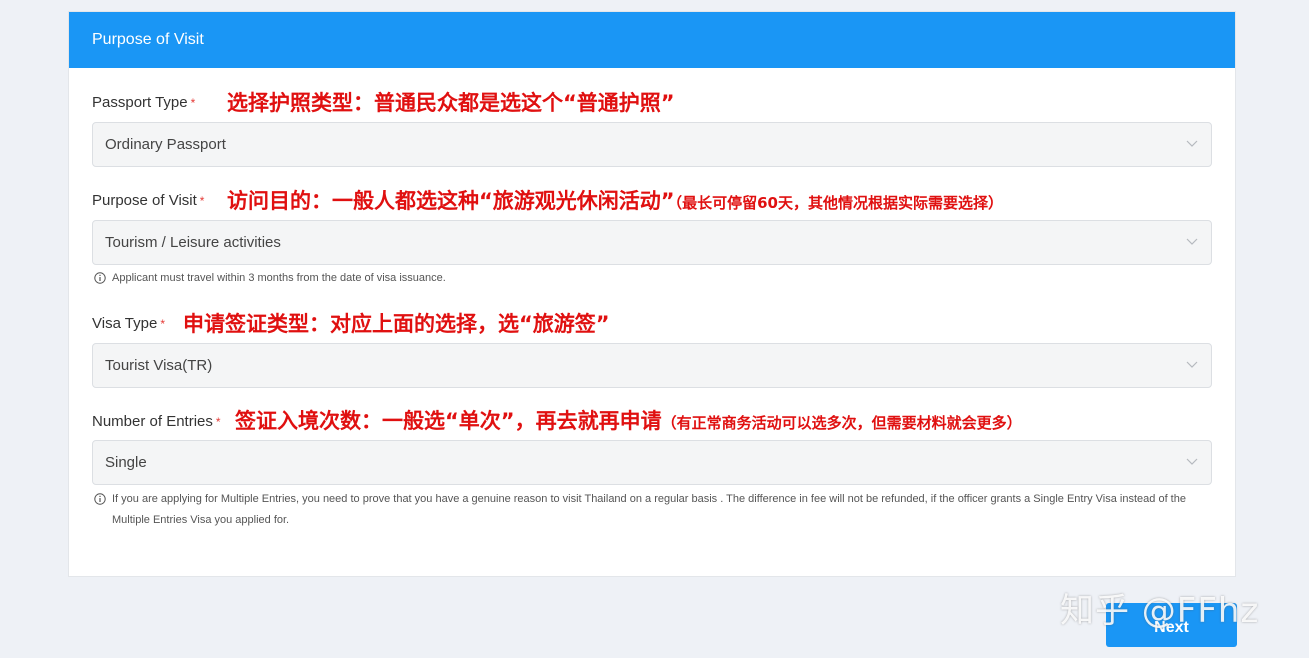 The image size is (1309, 658). Describe the element at coordinates (152, 421) in the screenshot. I see `entries-label-text: Number of Entries` at that location.